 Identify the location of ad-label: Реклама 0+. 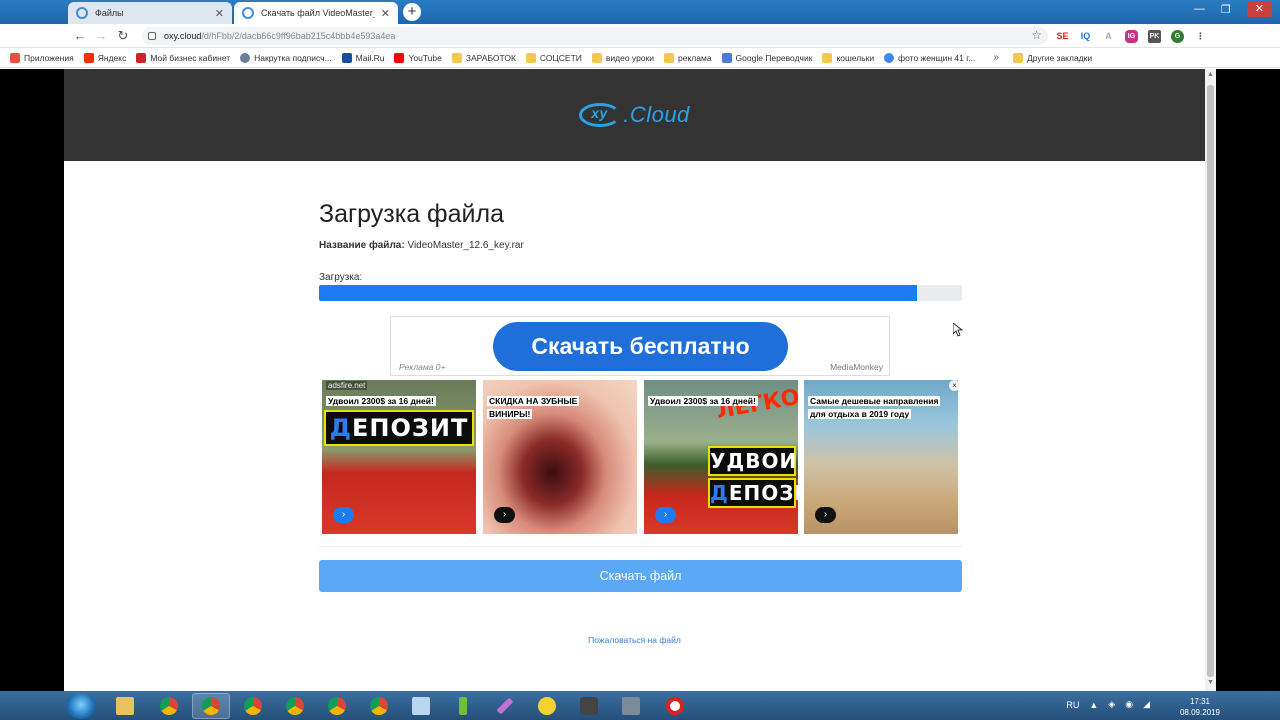
(422, 367).